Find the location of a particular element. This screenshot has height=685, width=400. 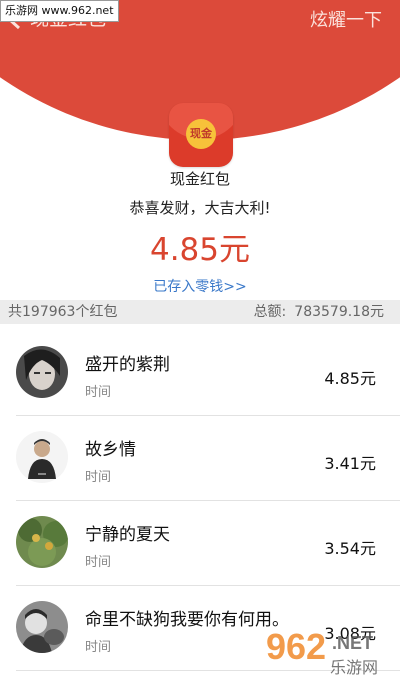

watermark-top-left: 乐游网 www.962.net is located at coordinates (59, 11).